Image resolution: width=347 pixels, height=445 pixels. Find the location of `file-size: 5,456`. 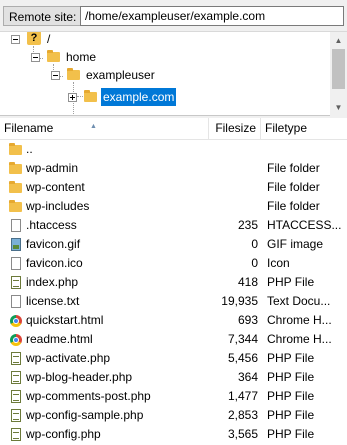

file-size: 5,456 is located at coordinates (242, 358).